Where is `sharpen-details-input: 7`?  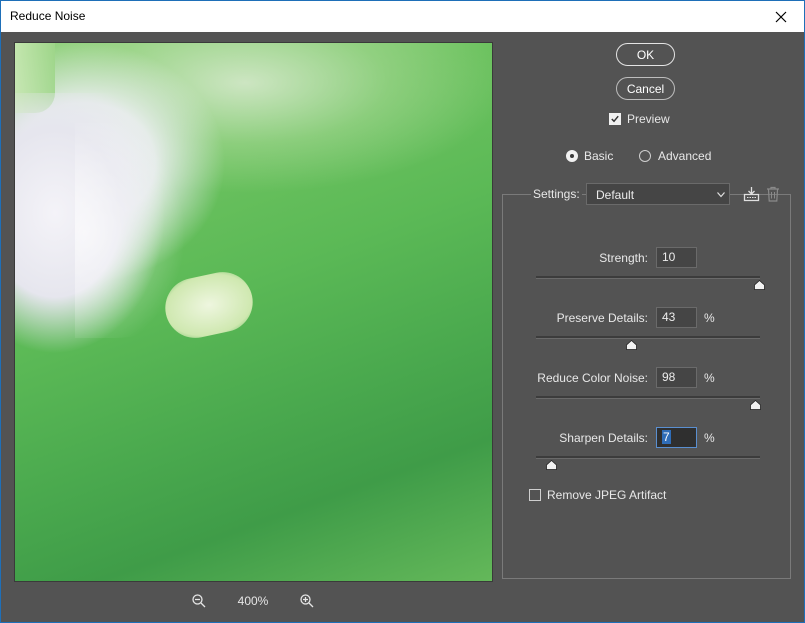 sharpen-details-input: 7 is located at coordinates (676, 437).